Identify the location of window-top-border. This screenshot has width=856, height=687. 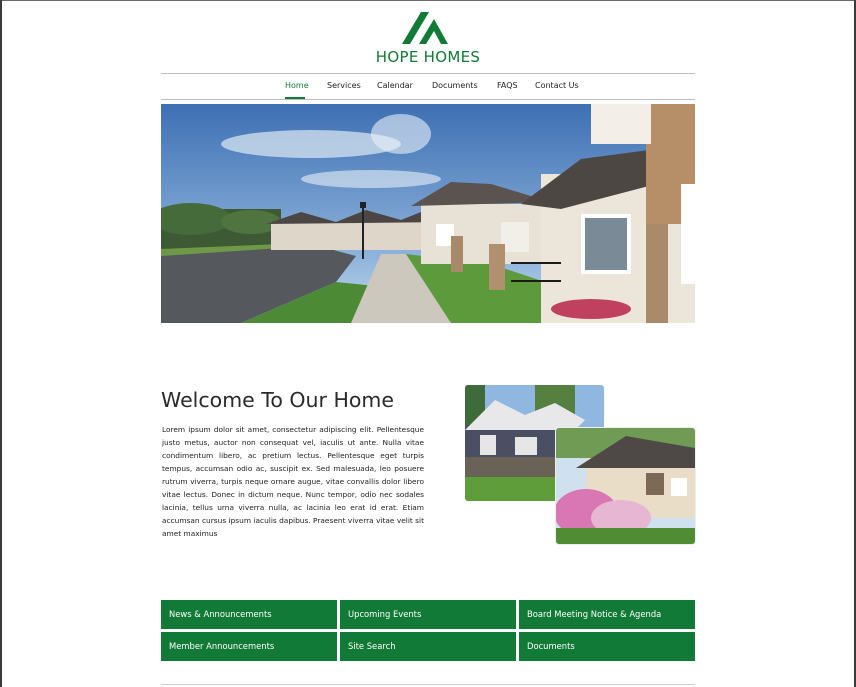
(428, 0).